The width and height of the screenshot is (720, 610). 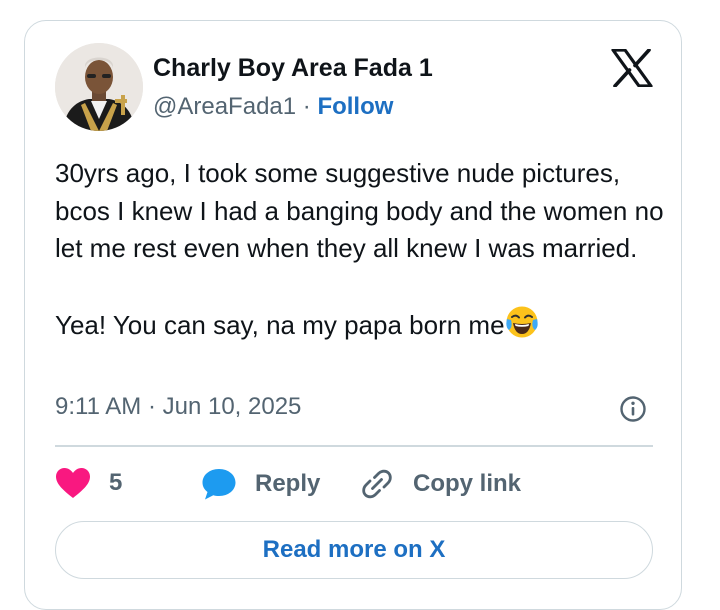 I want to click on link-icon, so click(x=377, y=484).